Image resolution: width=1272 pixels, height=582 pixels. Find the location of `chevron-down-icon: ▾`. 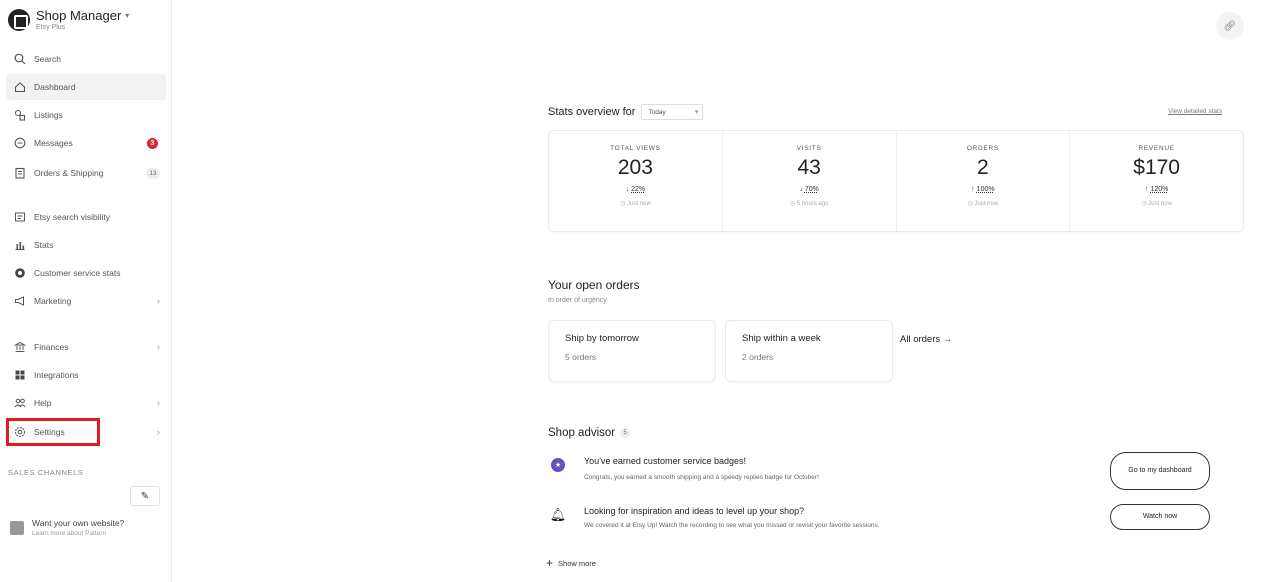

chevron-down-icon: ▾ is located at coordinates (127, 15).